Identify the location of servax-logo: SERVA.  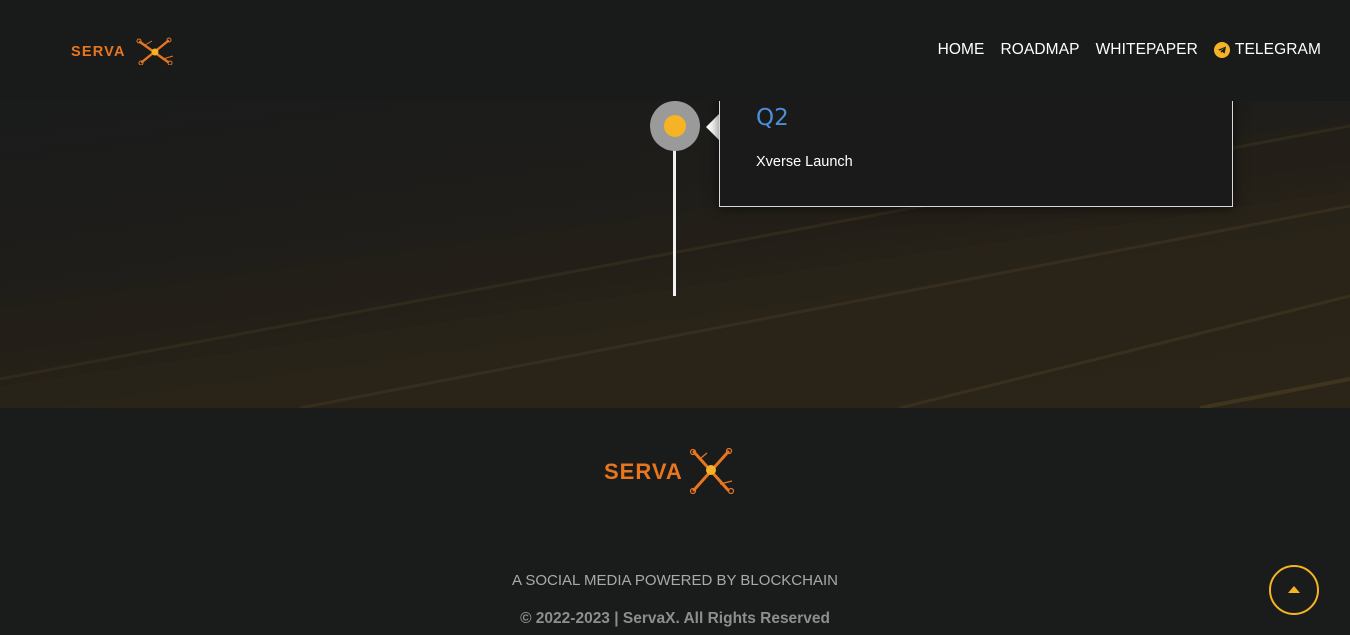
(123, 51).